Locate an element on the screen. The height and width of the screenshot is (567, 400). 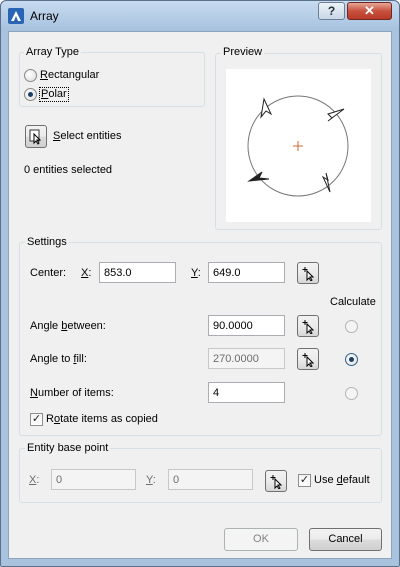
calculate-label: Calculate is located at coordinates (353, 302).